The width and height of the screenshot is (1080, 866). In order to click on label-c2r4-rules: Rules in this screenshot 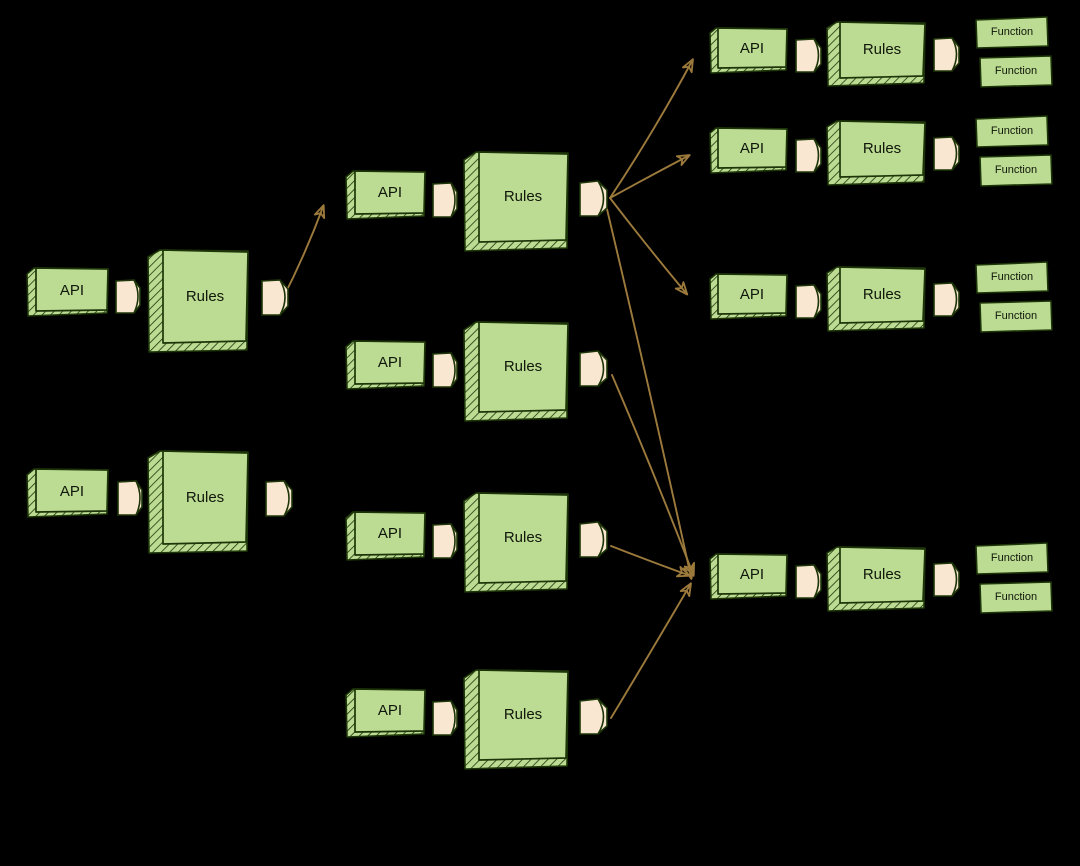, I will do `click(523, 714)`.